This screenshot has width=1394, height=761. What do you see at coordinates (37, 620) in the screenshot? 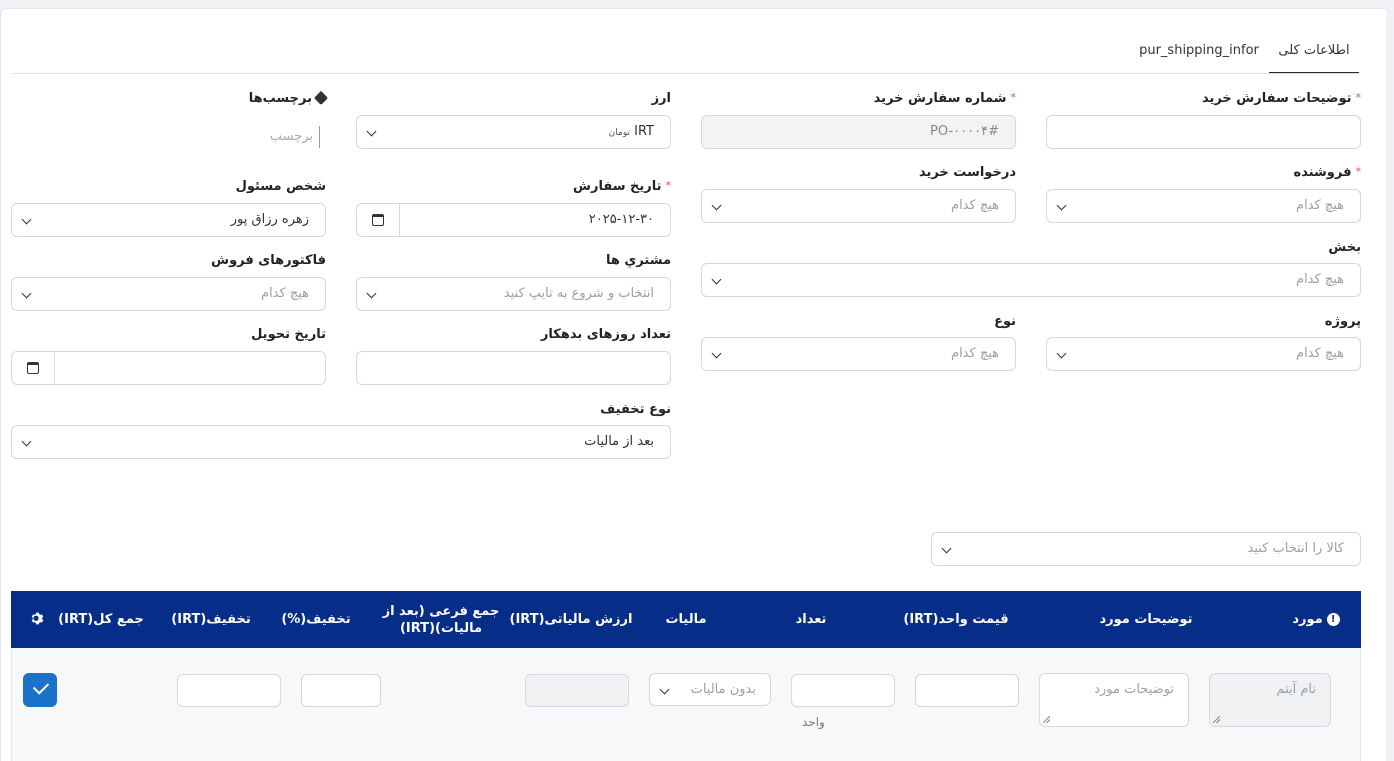
I see `gear-icon` at bounding box center [37, 620].